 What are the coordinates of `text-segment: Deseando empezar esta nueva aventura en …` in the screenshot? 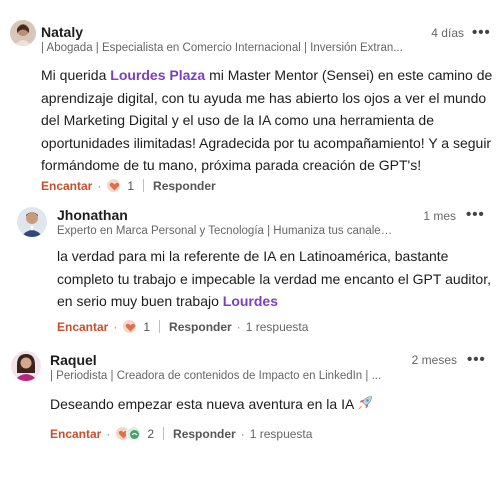 It's located at (202, 404).